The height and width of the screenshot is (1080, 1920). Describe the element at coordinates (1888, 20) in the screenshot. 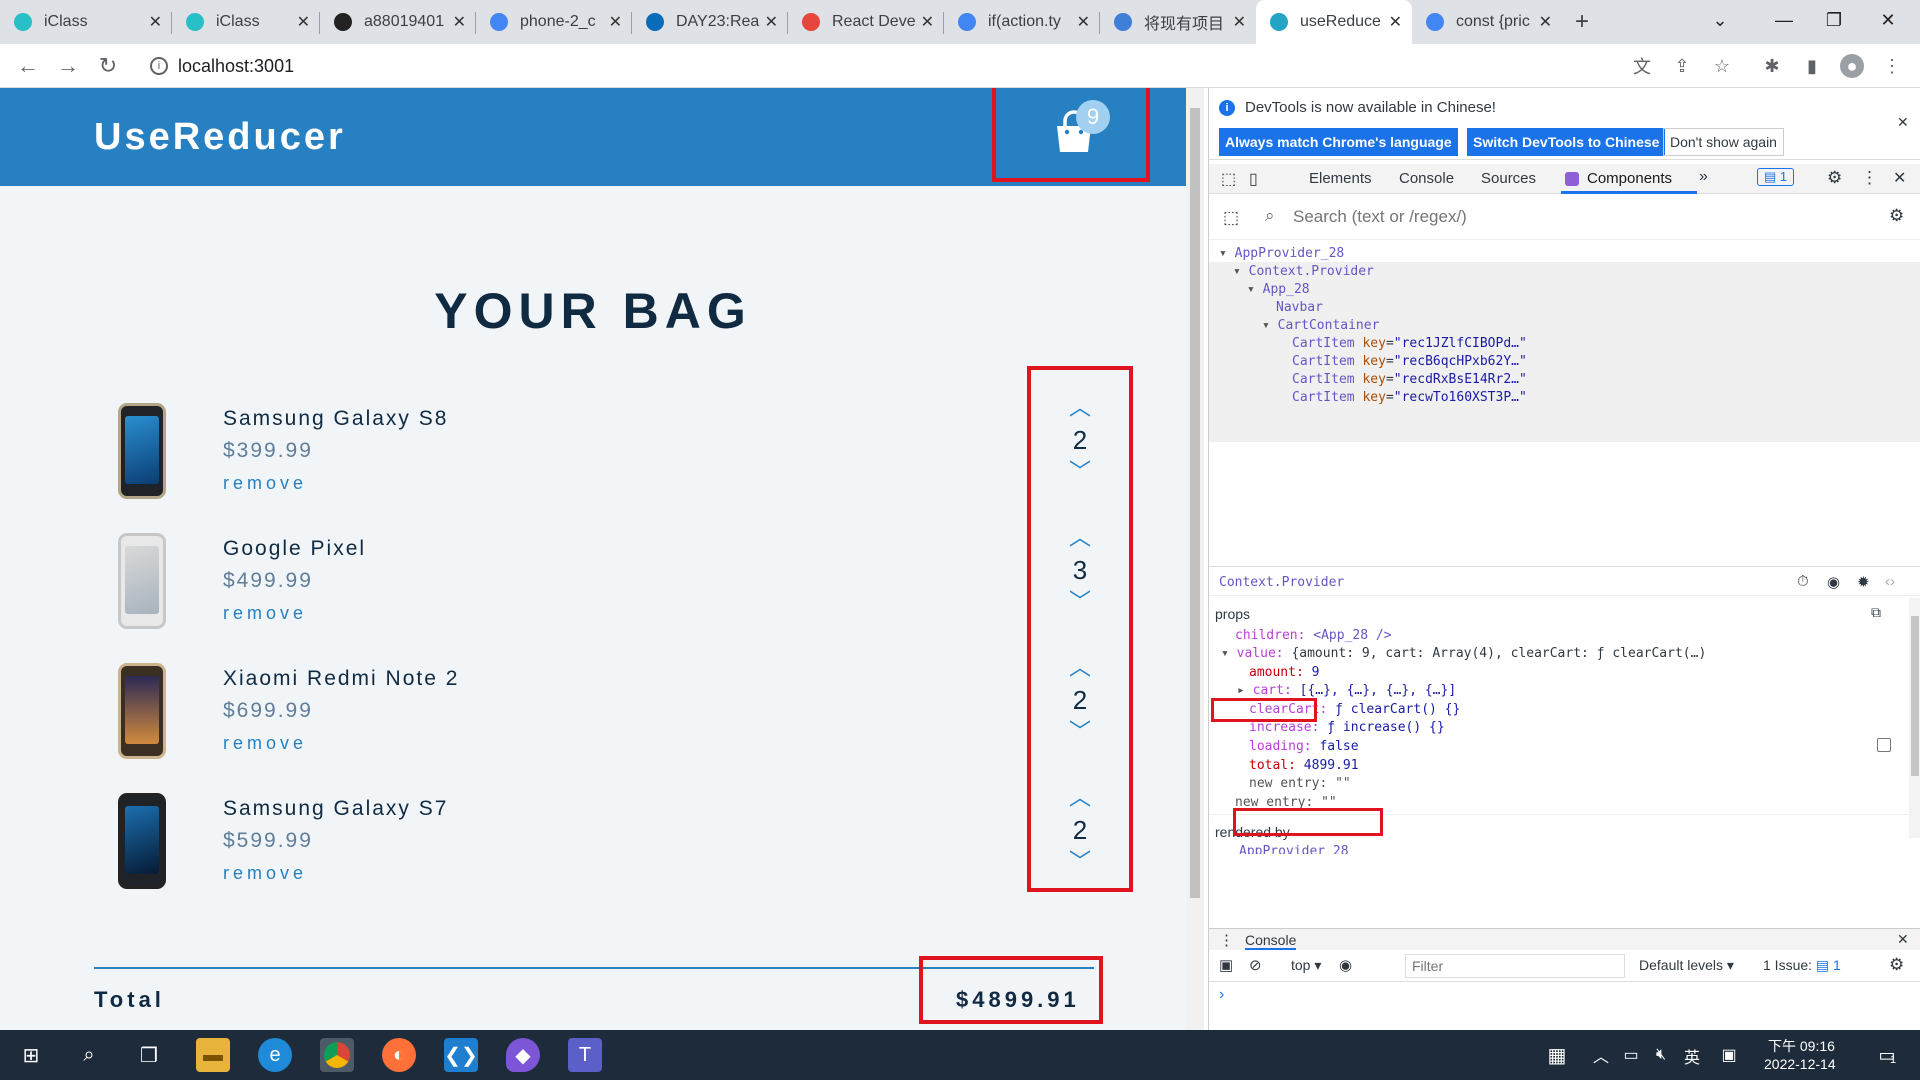

I see `close-window-button: ✕` at that location.